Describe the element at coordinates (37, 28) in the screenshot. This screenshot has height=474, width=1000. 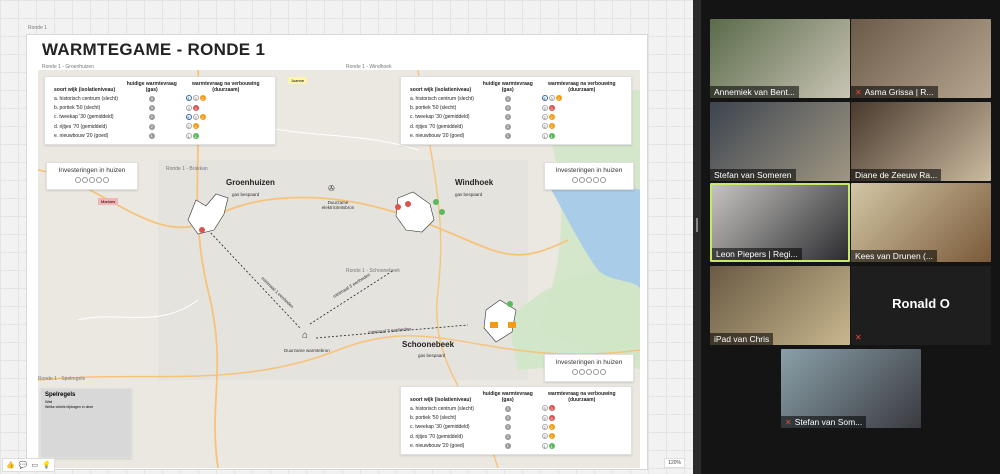
I see `frame-label: Ronde 1` at that location.